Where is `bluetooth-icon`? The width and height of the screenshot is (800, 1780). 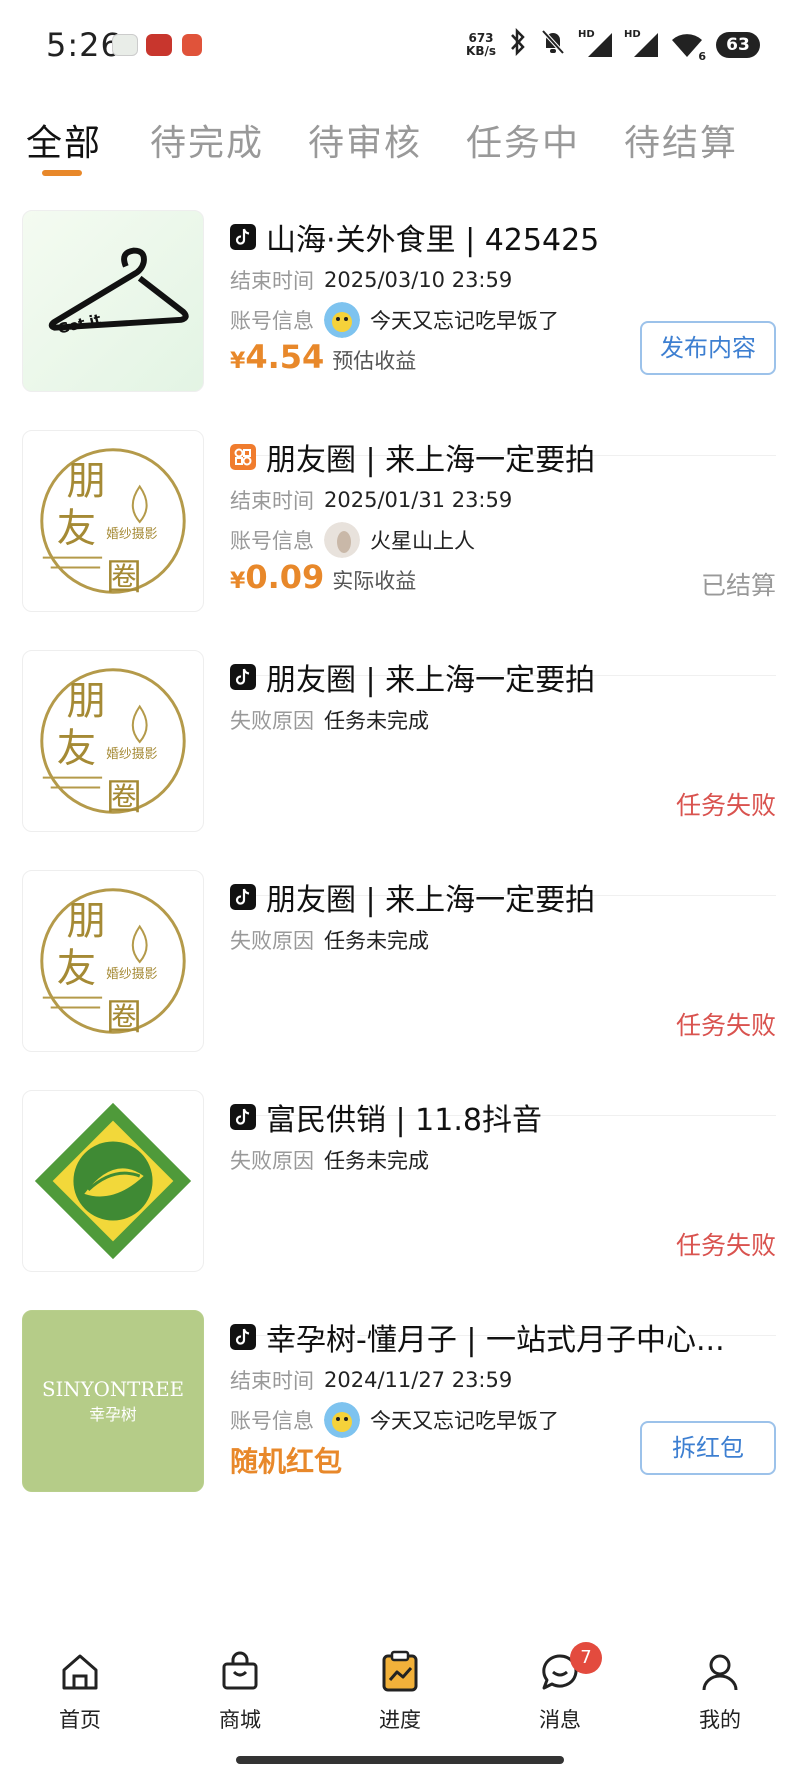
bluetooth-icon is located at coordinates (518, 44).